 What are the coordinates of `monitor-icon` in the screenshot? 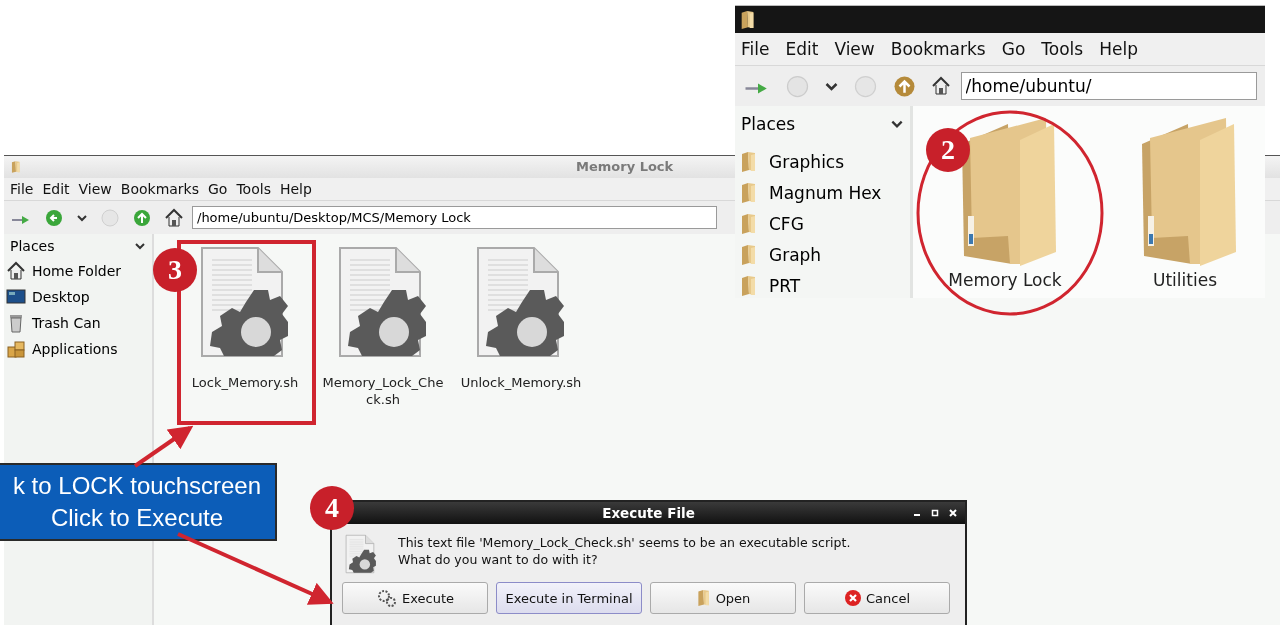 It's located at (16, 297).